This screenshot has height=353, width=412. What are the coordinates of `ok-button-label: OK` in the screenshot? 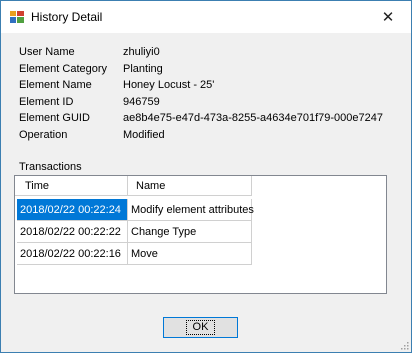 It's located at (200, 327).